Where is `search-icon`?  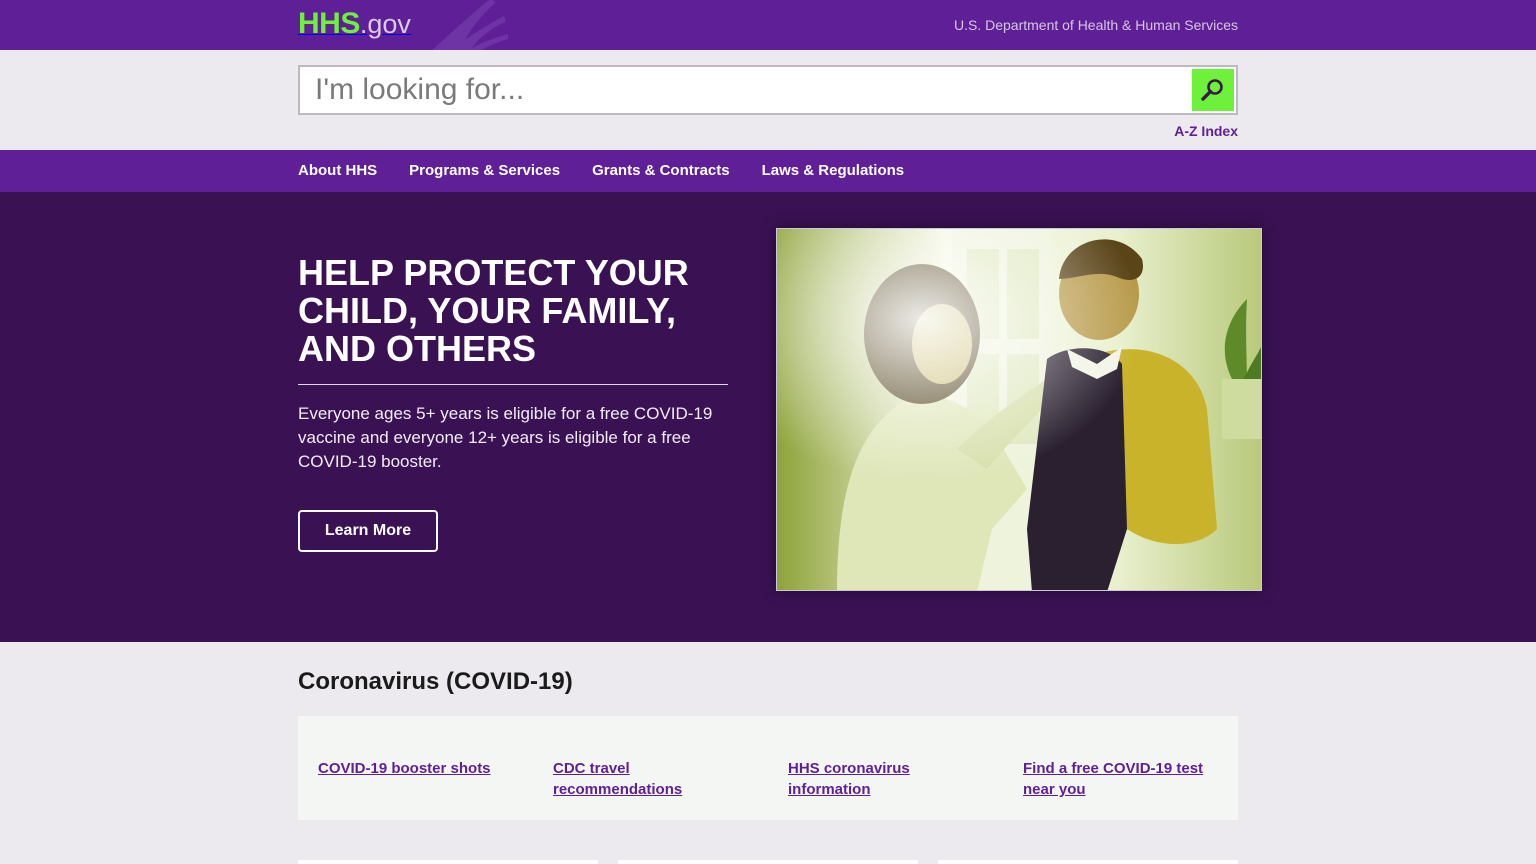
search-icon is located at coordinates (1212, 90).